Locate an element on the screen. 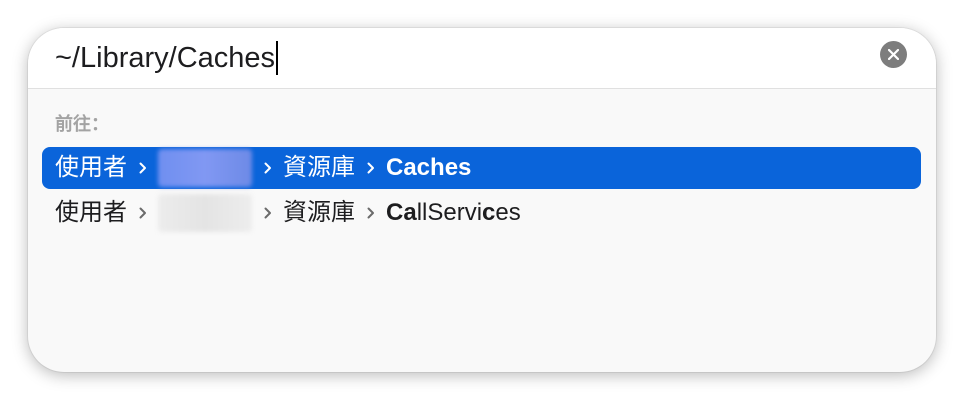 This screenshot has height=400, width=964. leaf-part: c is located at coordinates (489, 212).